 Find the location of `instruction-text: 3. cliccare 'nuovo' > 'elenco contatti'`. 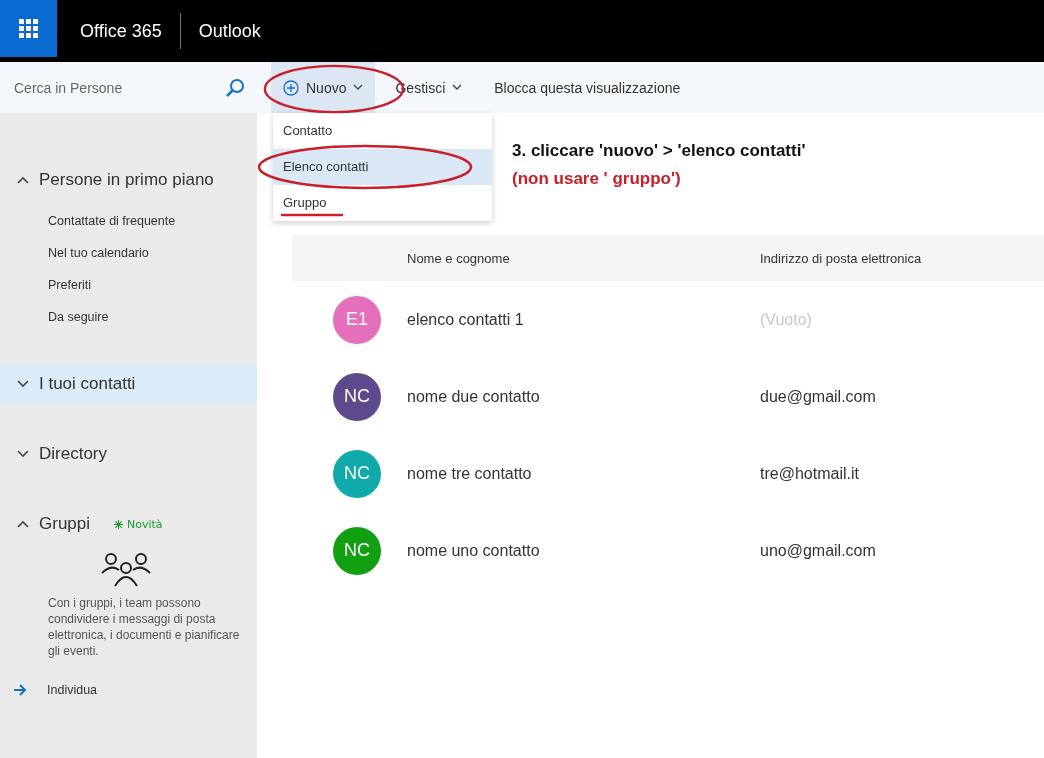

instruction-text: 3. cliccare 'nuovo' > 'elenco contatti' is located at coordinates (659, 151).